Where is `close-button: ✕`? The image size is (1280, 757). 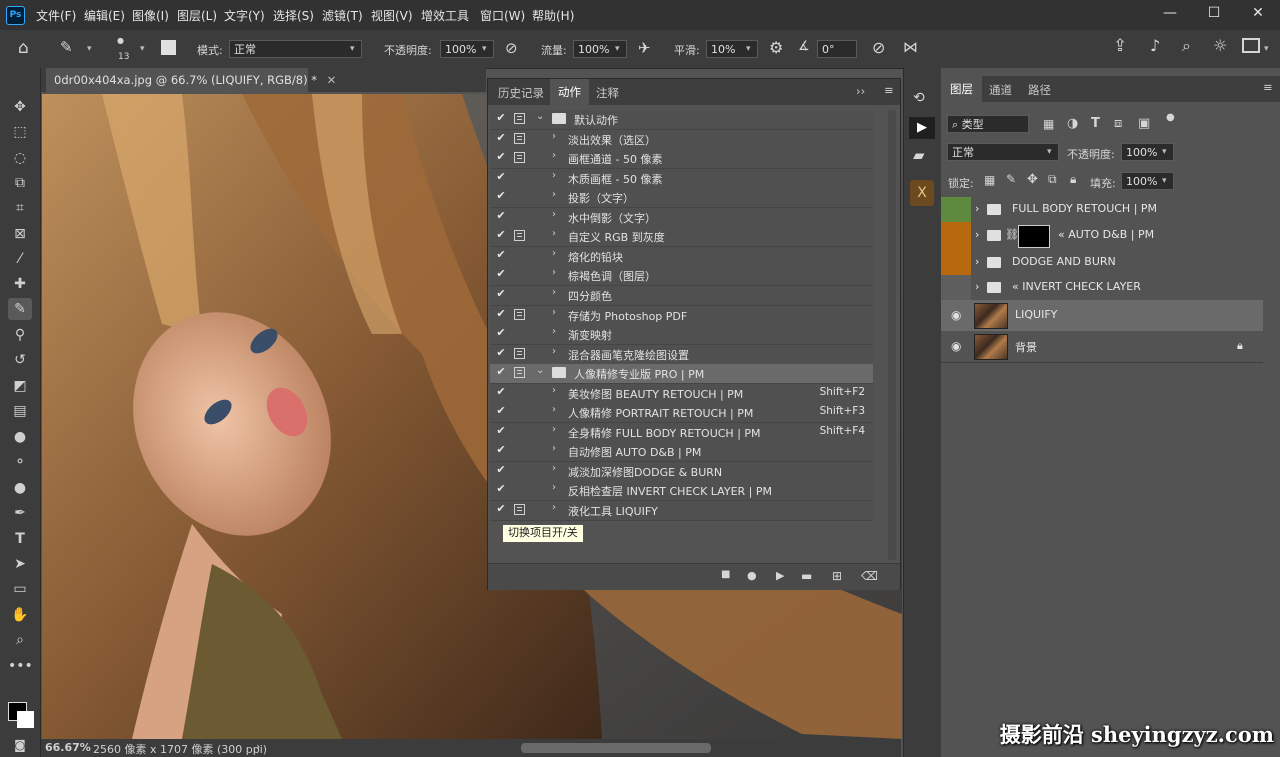
close-button: ✕ is located at coordinates (1258, 13).